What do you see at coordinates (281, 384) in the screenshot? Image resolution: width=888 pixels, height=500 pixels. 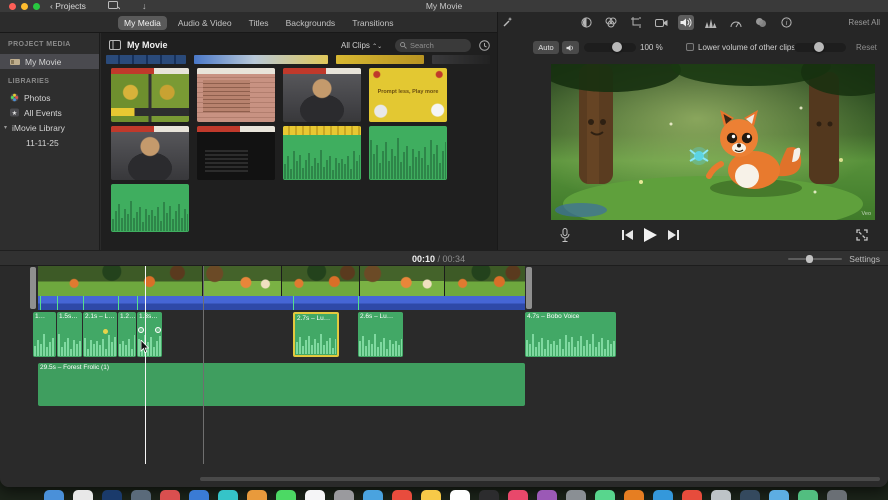 I see `music-clip-forest-frolic: 29.5s – Forest Frolic (1)` at bounding box center [281, 384].